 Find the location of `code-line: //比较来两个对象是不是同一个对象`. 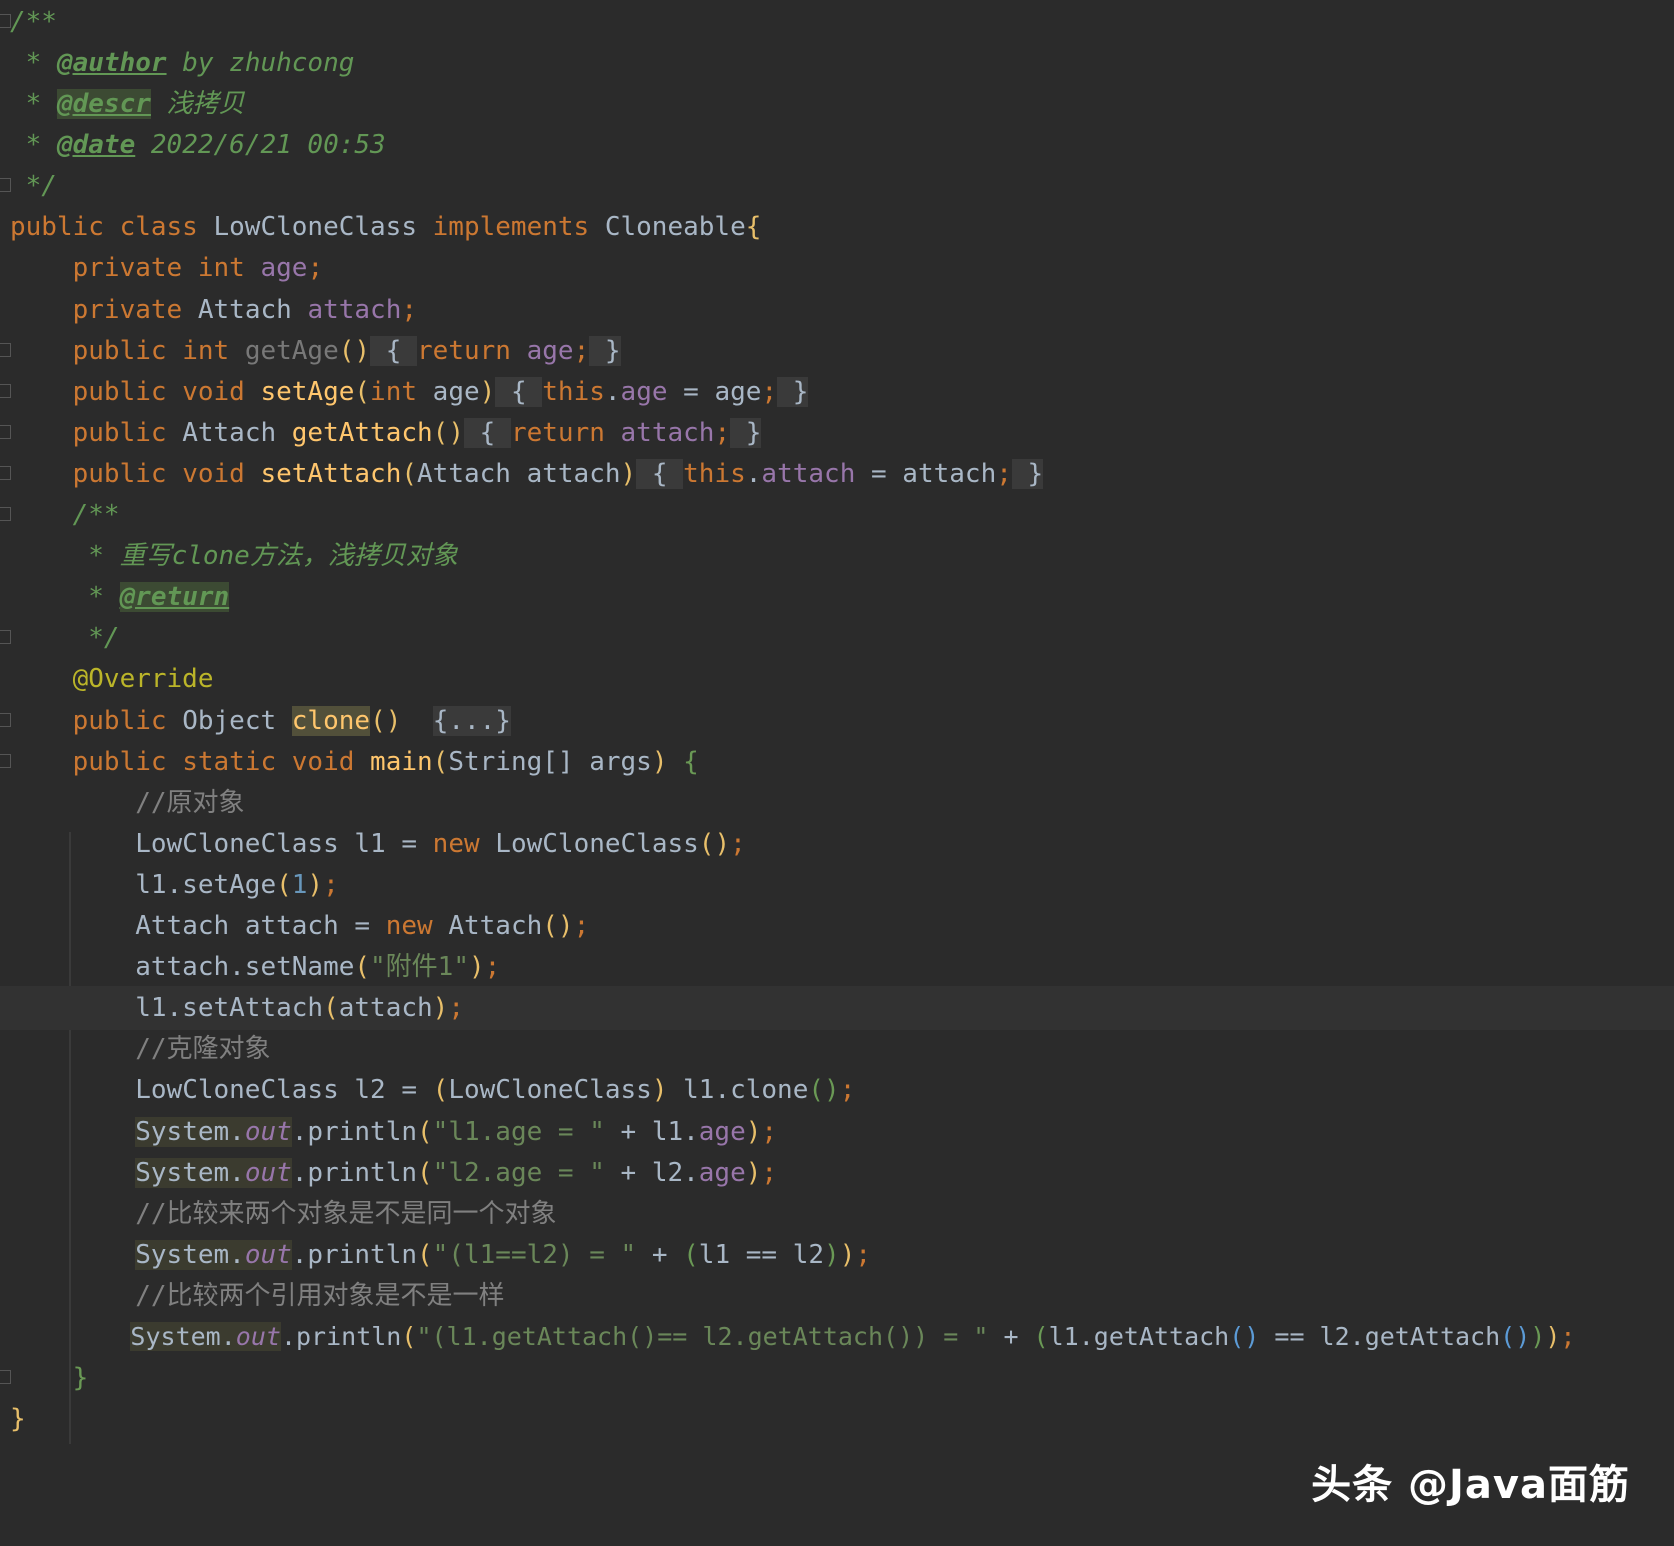

code-line: //比较来两个对象是不是同一个对象 is located at coordinates (837, 1214).